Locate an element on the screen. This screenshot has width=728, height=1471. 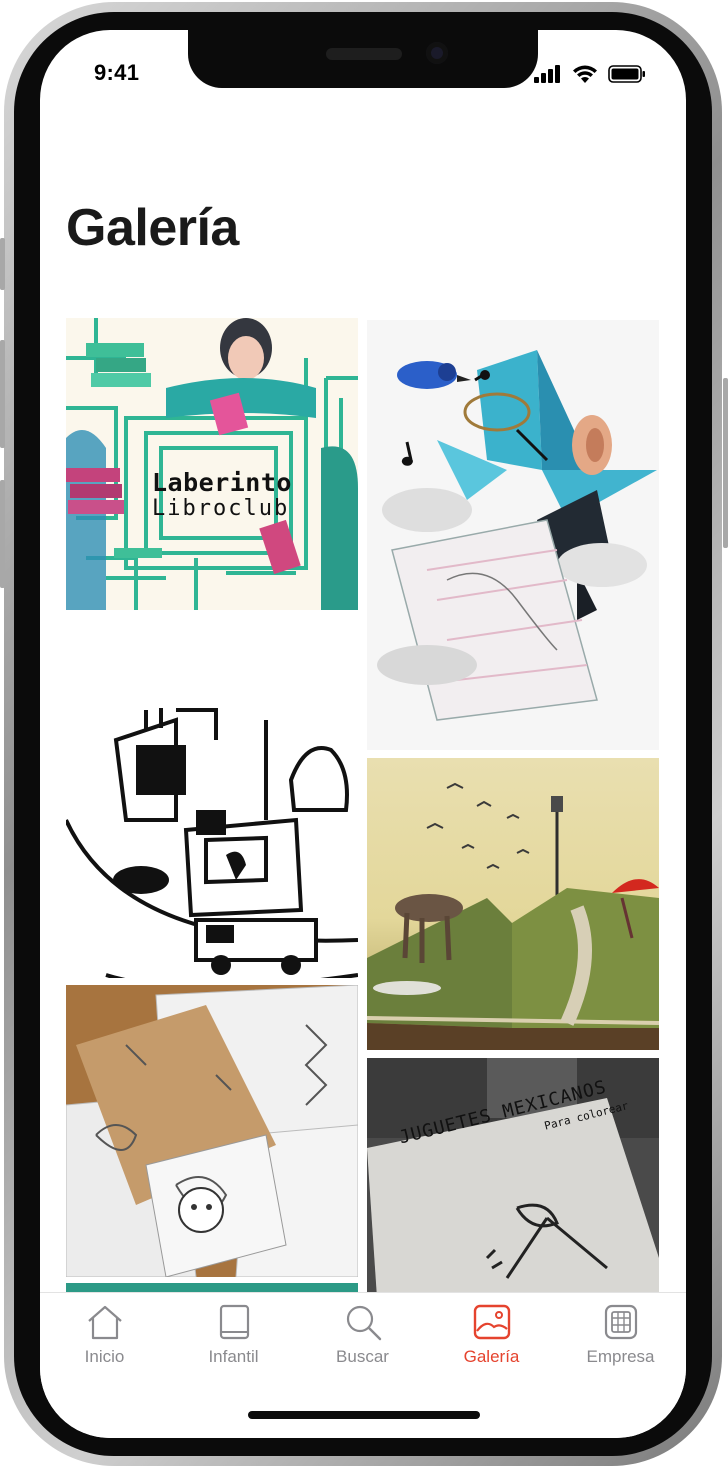
page-title: Galería is located at coordinates (152, 228).